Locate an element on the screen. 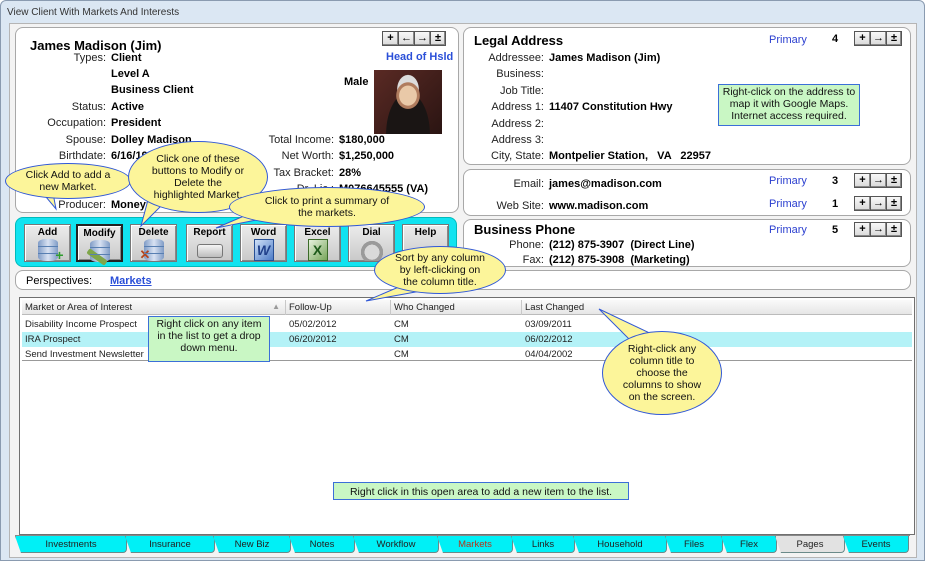  column-header-last-changed: Last Changed is located at coordinates (717, 307).